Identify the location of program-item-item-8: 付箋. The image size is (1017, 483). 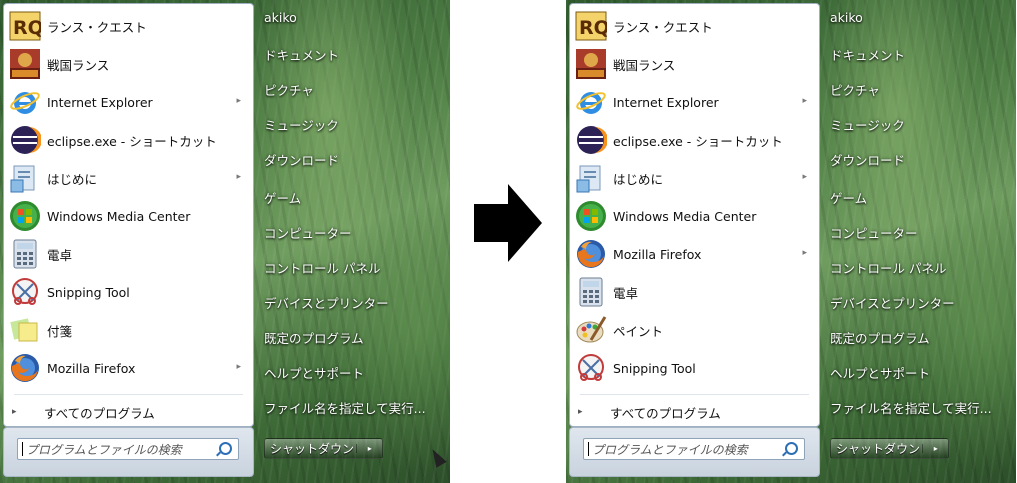
(128, 330).